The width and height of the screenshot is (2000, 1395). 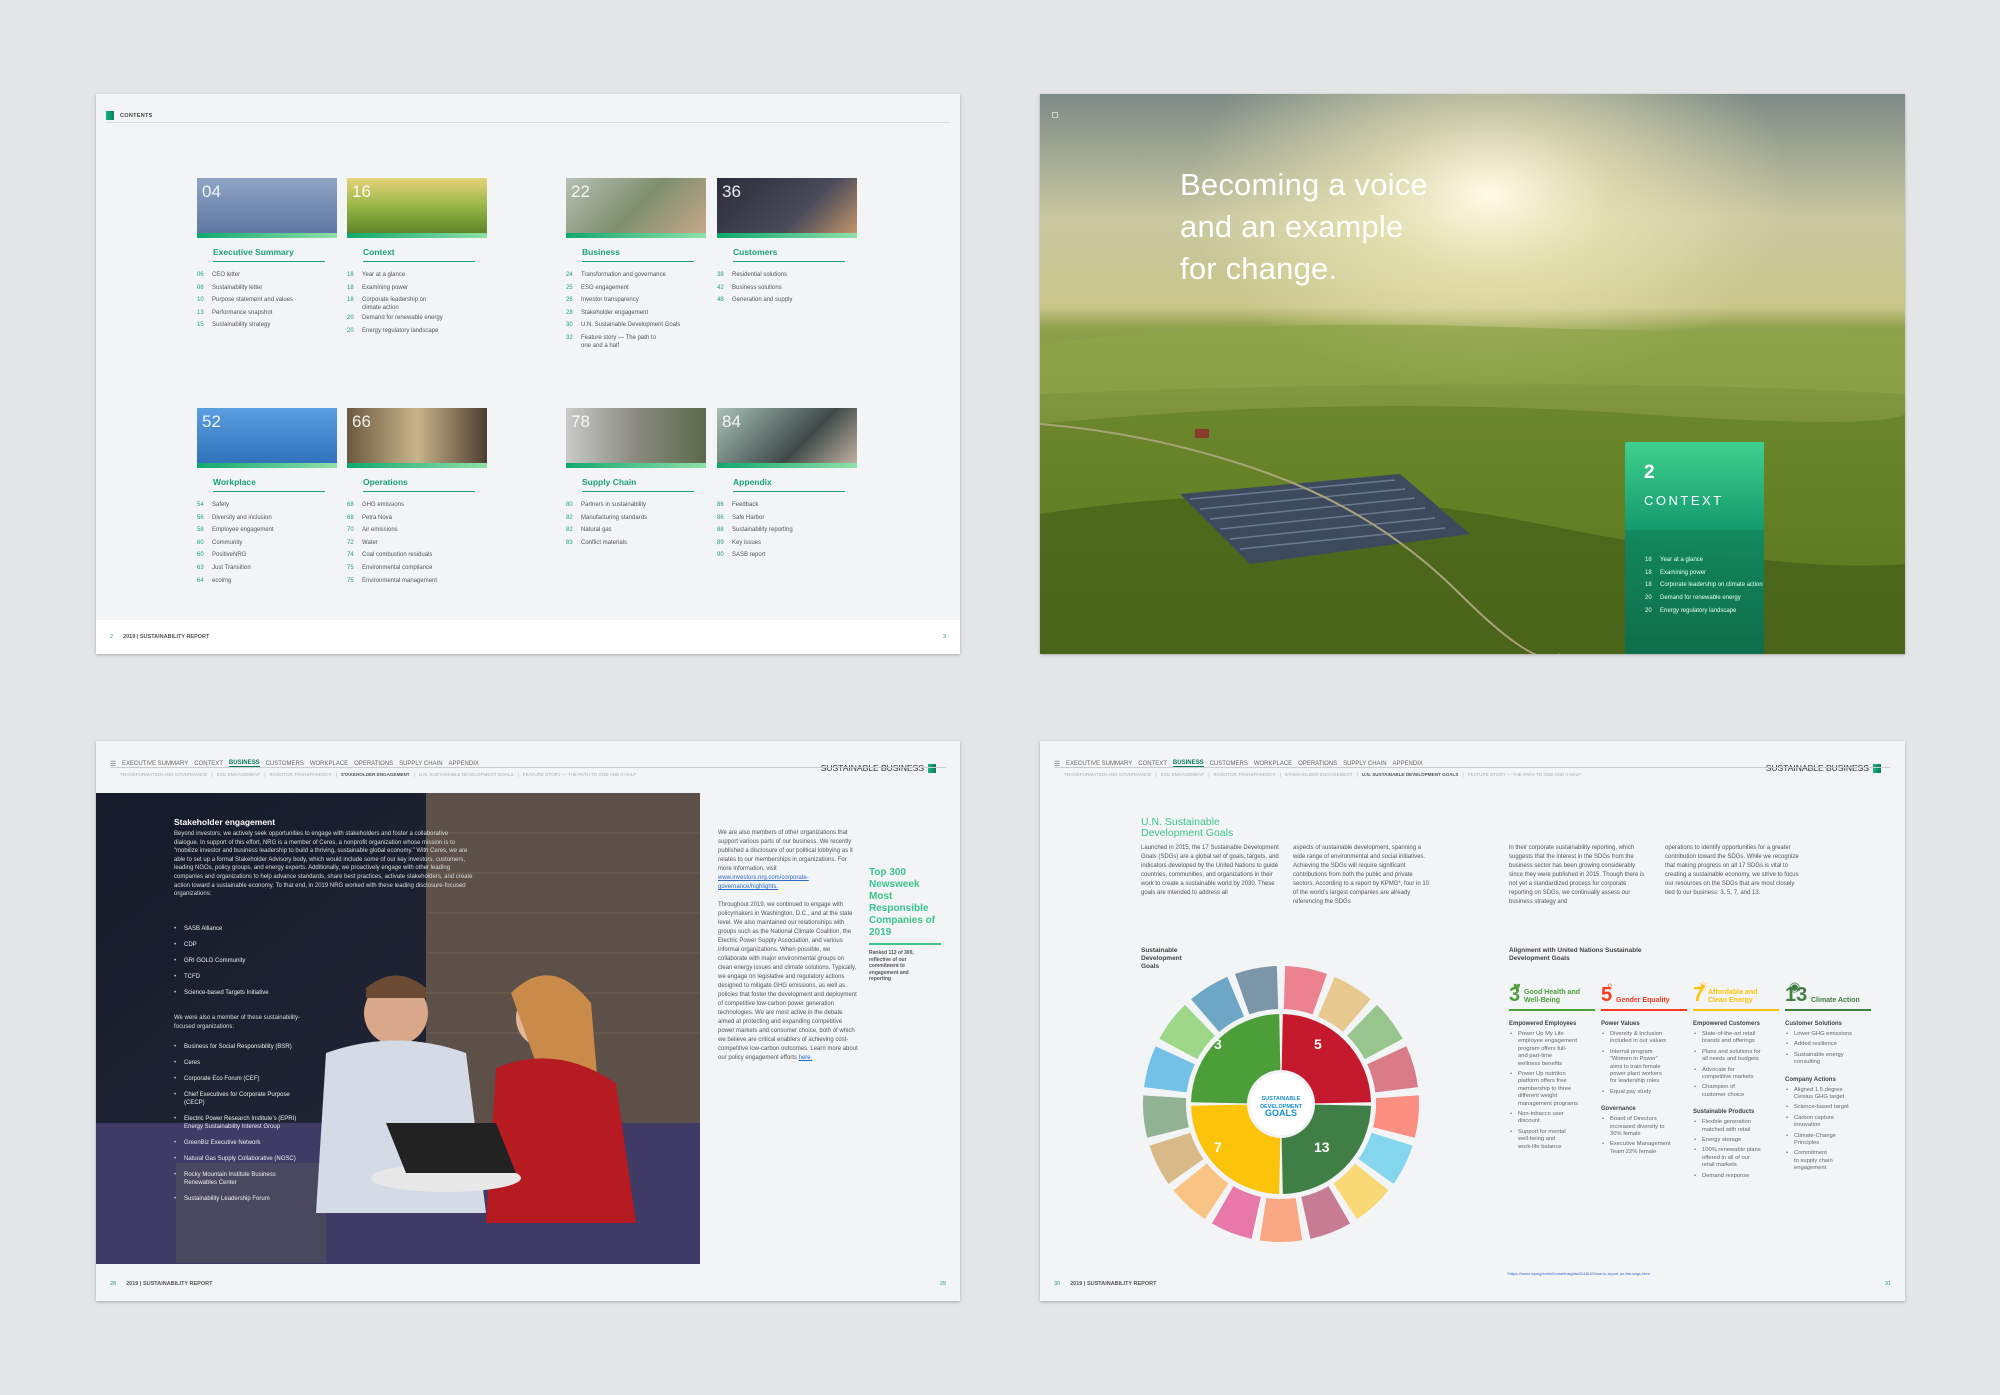 I want to click on context-toc-item: 18 Corporate leadership on climate action, so click(x=1704, y=585).